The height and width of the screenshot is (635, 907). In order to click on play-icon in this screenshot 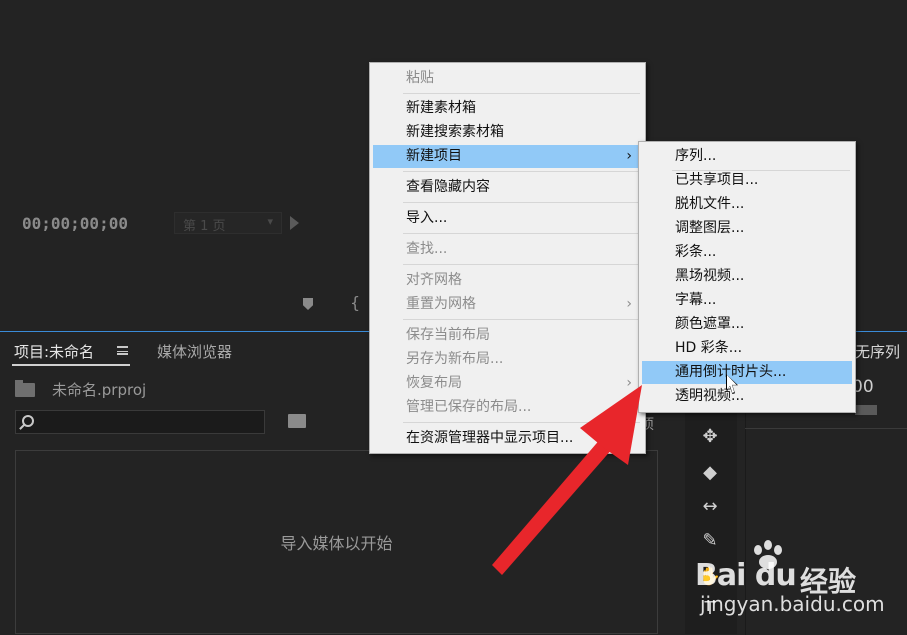, I will do `click(294, 223)`.